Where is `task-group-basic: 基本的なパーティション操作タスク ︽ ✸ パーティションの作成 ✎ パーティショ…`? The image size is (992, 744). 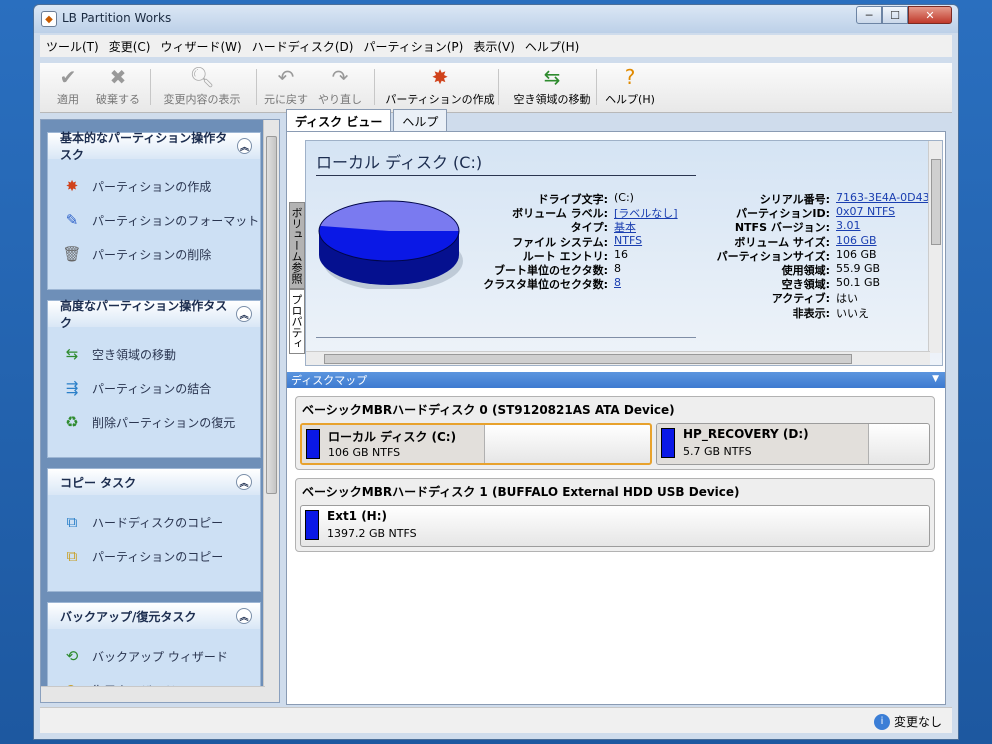 task-group-basic: 基本的なパーティション操作タスク ︽ ✸ パーティションの作成 ✎ パーティショ… is located at coordinates (154, 210).